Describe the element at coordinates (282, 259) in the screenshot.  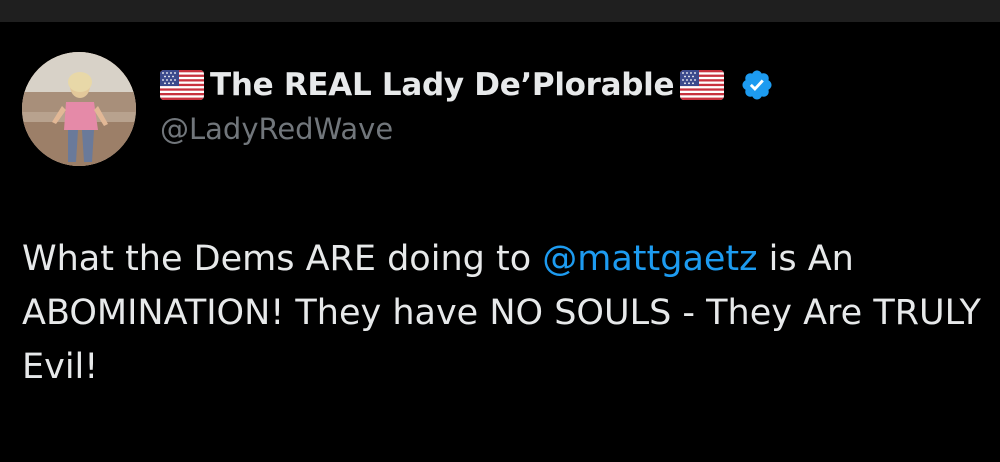
I see `tweet-text-before-mention: What the Dems ARE doing to` at that location.